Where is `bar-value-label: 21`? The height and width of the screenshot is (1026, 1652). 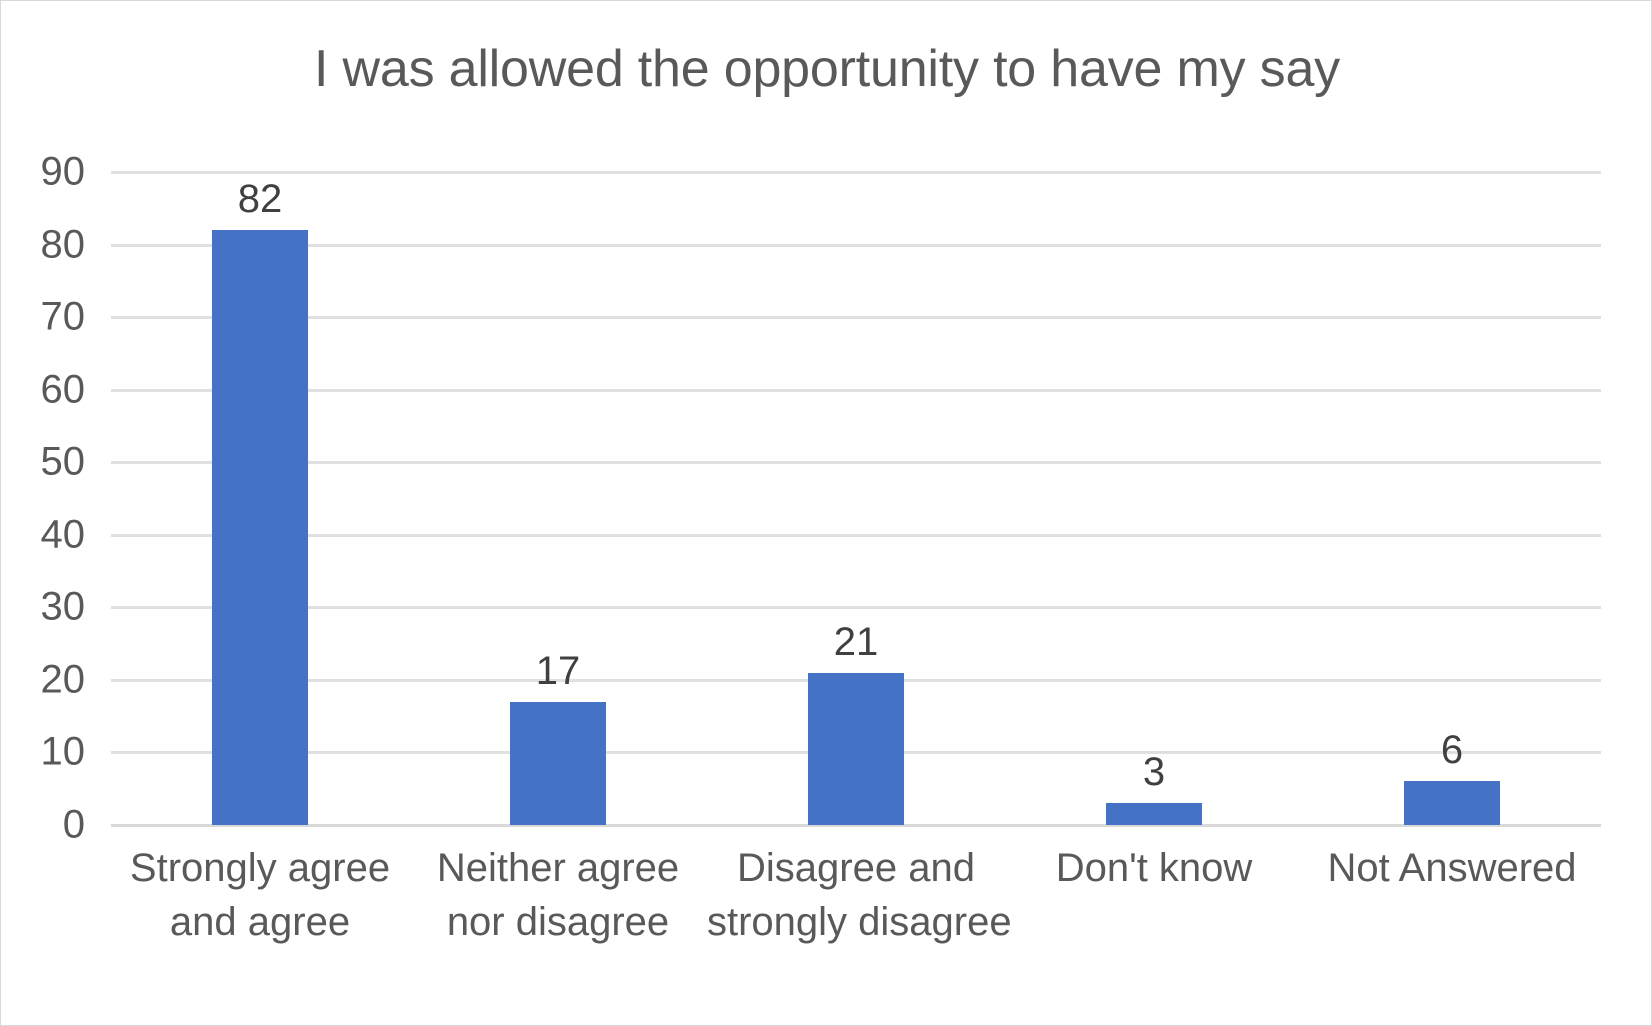
bar-value-label: 21 is located at coordinates (856, 641).